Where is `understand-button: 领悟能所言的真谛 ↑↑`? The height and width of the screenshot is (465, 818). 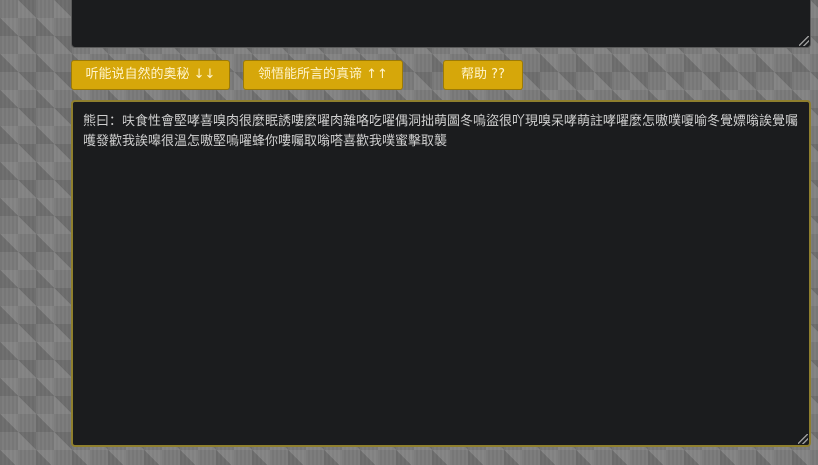 understand-button: 领悟能所言的真谛 ↑↑ is located at coordinates (323, 75).